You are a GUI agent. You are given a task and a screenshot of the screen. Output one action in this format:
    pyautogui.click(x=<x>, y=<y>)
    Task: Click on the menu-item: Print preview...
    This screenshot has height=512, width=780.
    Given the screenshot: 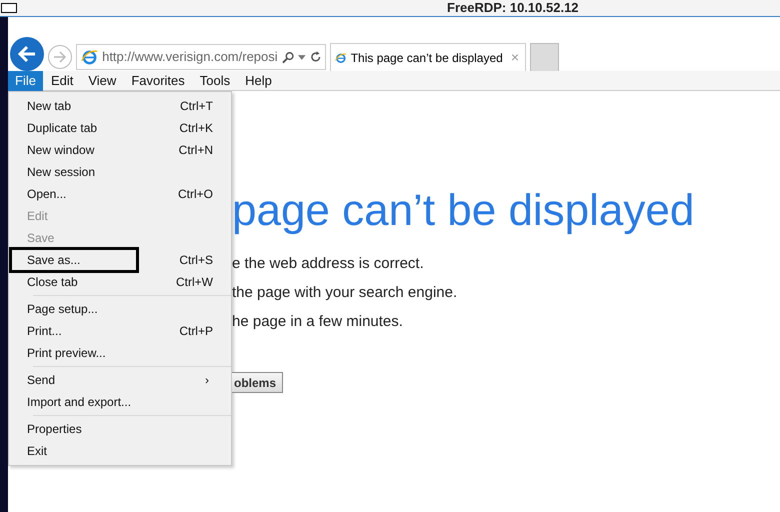 What is the action you would take?
    pyautogui.click(x=120, y=353)
    